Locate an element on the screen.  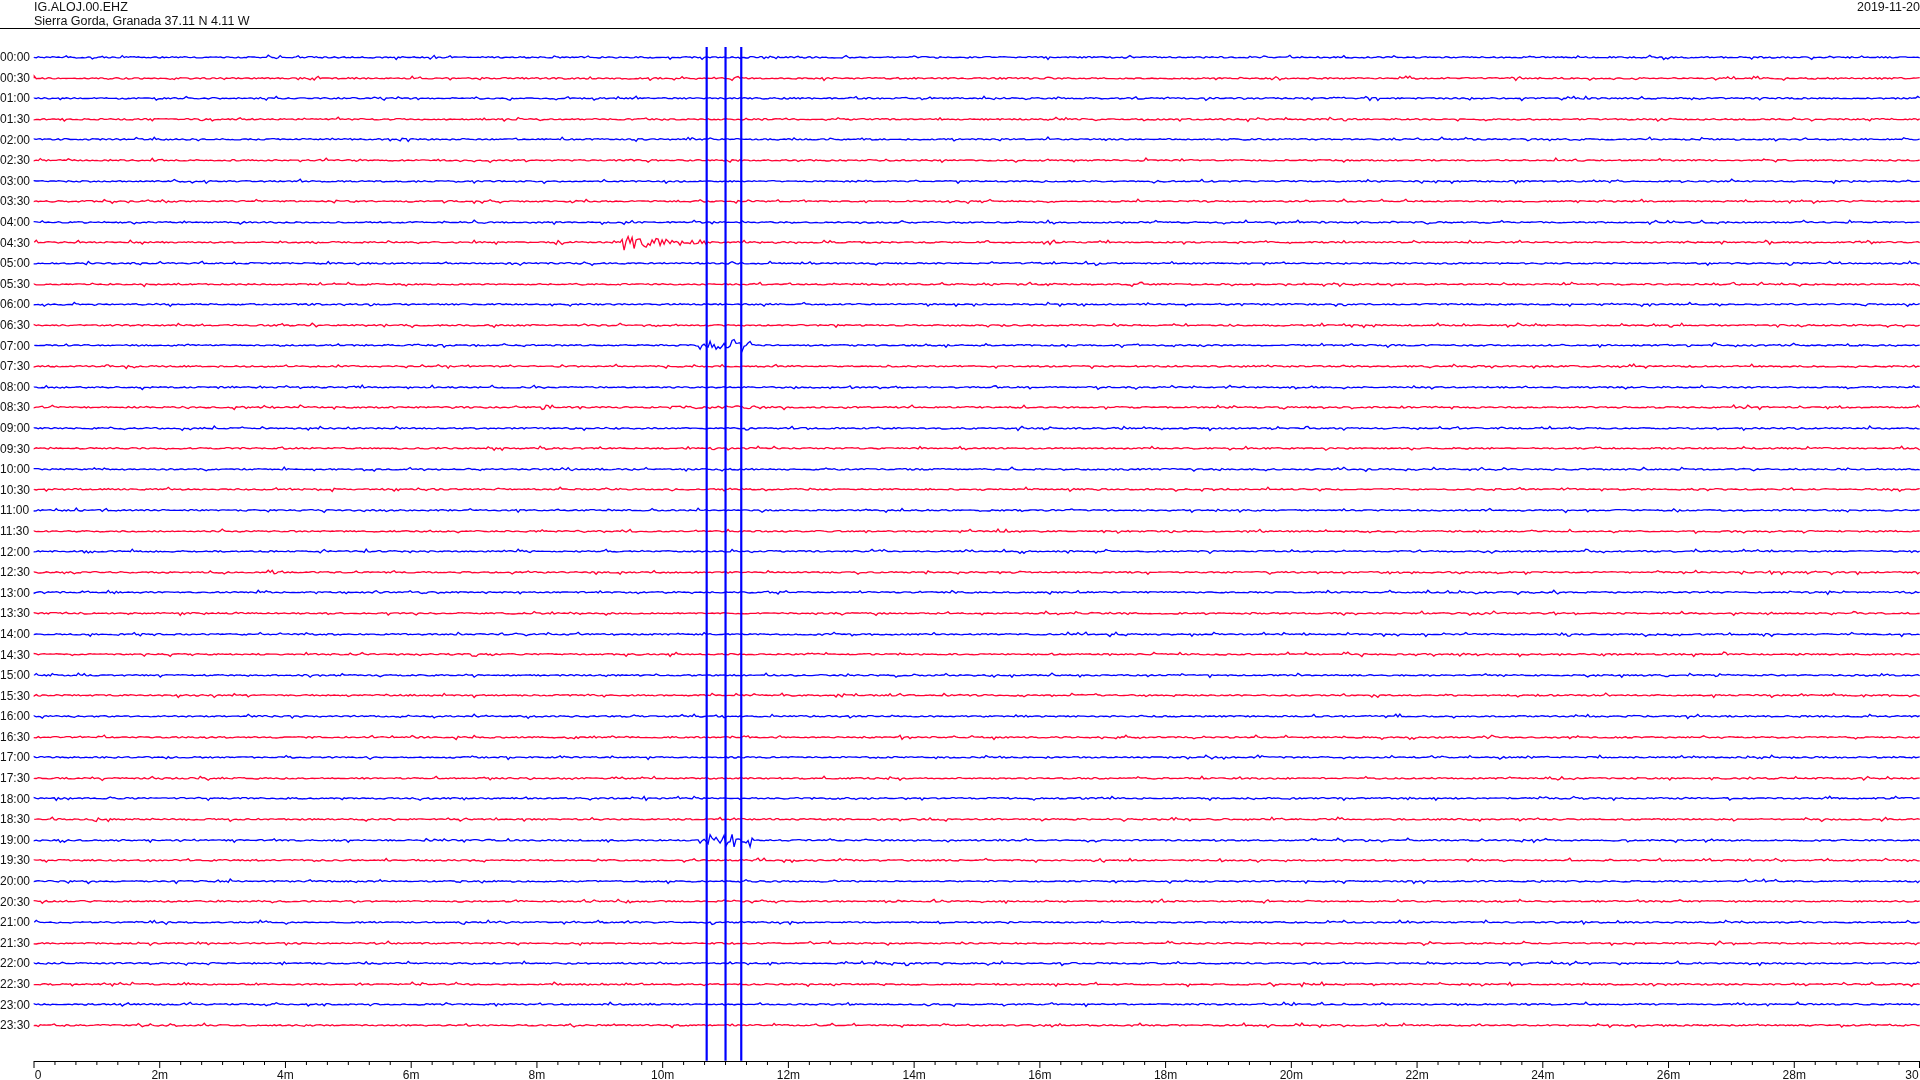
axis-tick-label: 4m is located at coordinates (285, 1074).